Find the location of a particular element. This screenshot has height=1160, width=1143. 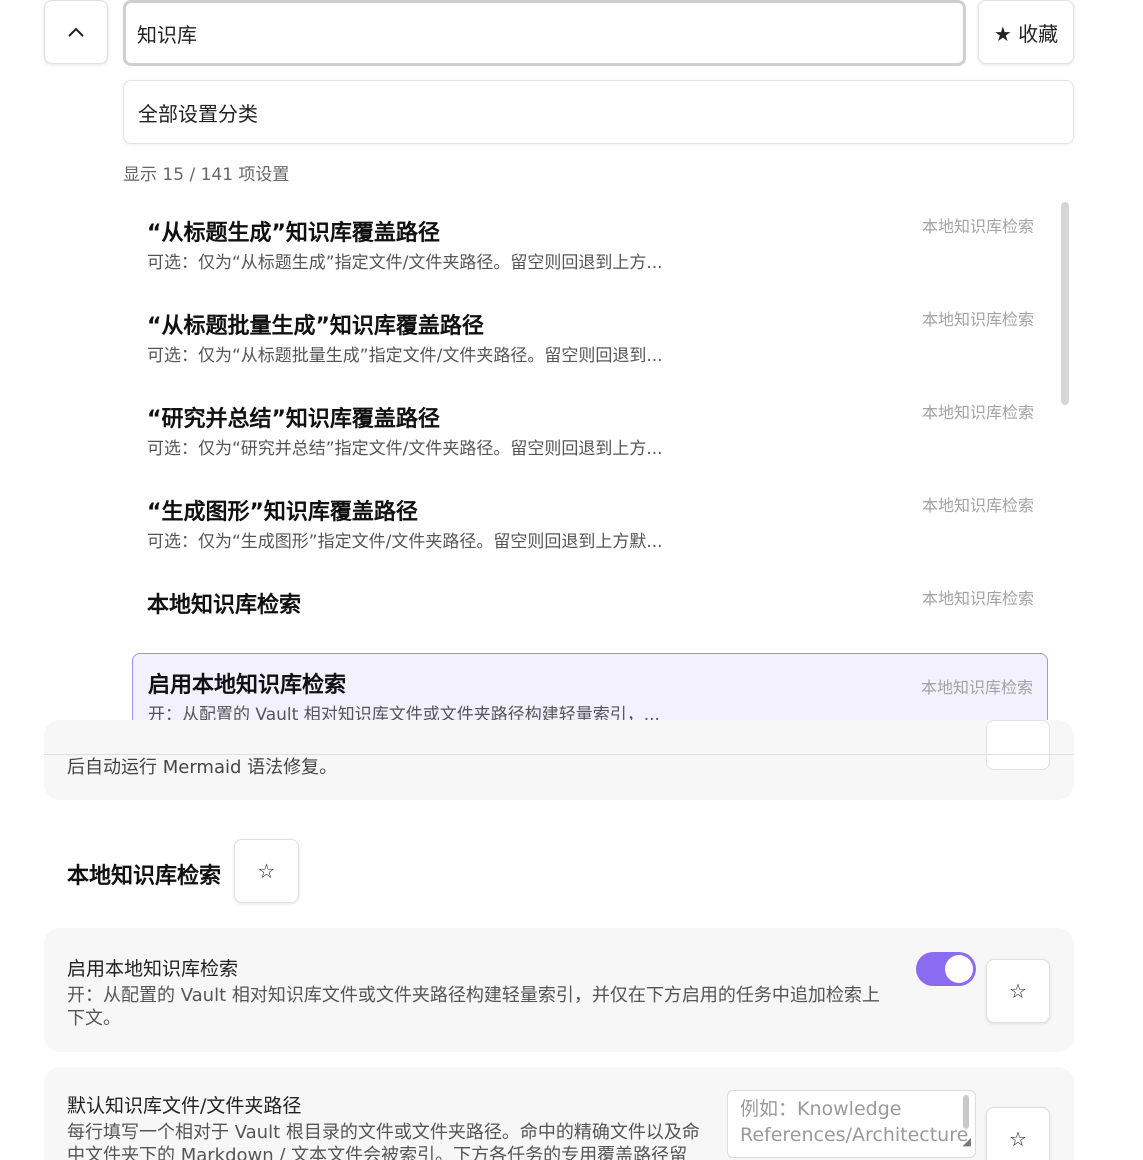

category-select: 全部设置分类 is located at coordinates (598, 112).